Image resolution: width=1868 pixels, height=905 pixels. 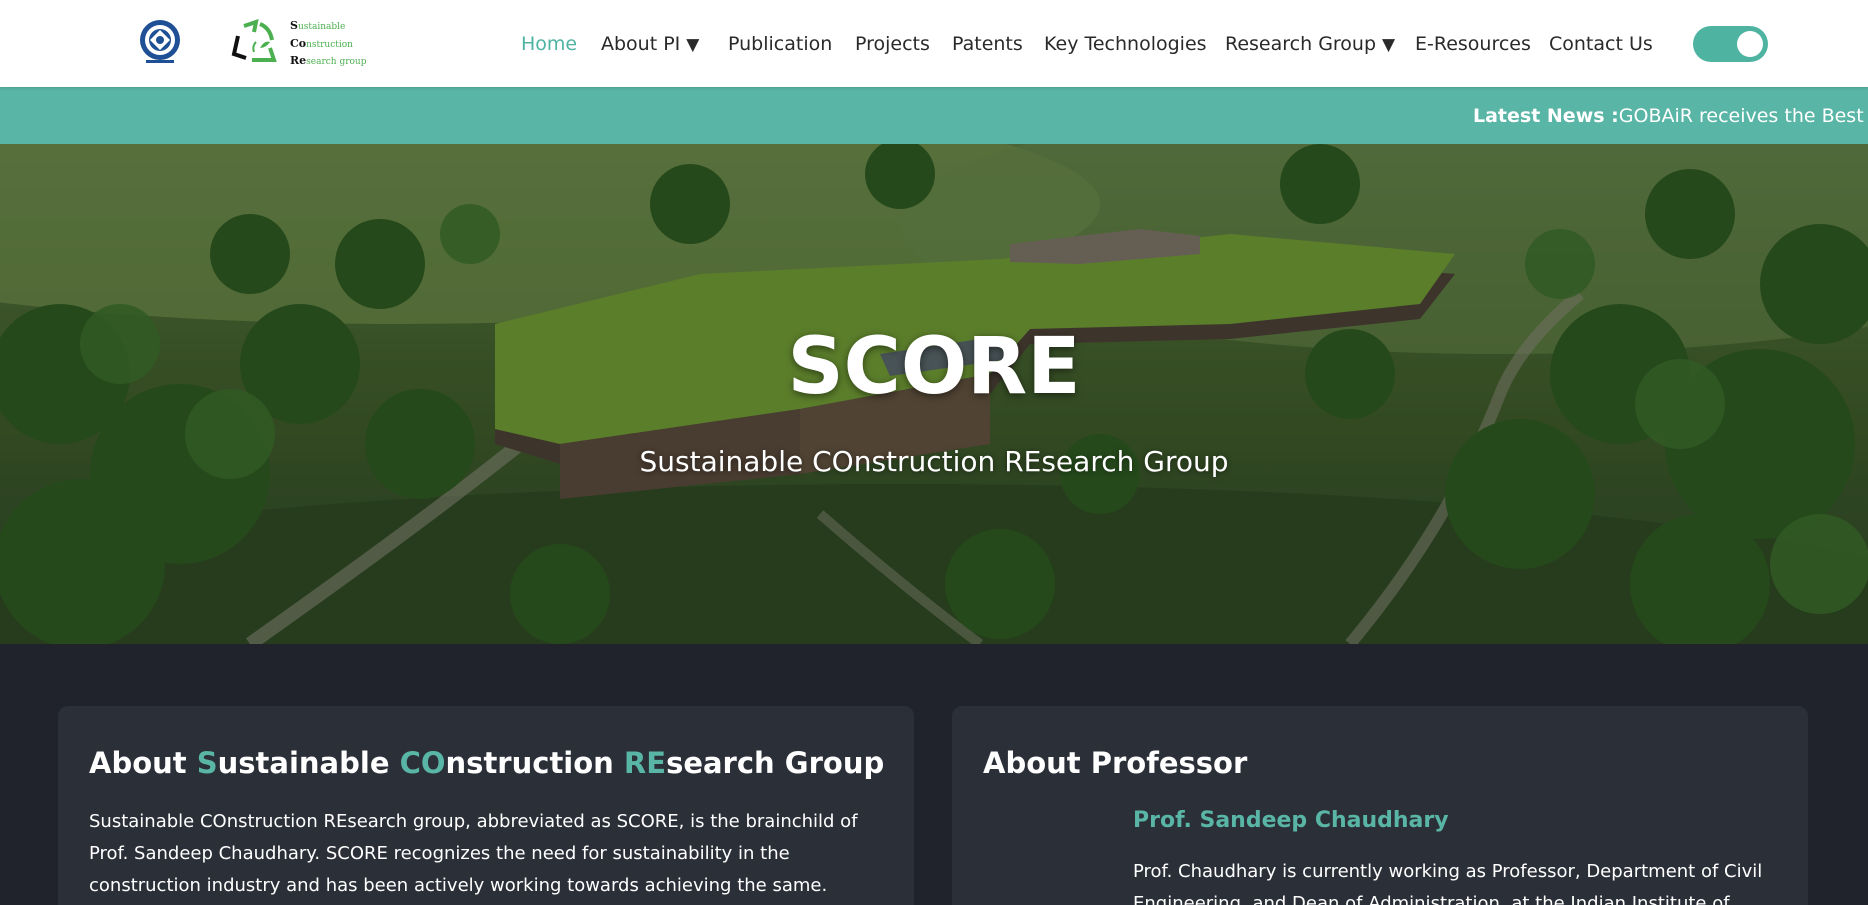 I want to click on nav-label: Key Technologies, so click(x=1125, y=44).